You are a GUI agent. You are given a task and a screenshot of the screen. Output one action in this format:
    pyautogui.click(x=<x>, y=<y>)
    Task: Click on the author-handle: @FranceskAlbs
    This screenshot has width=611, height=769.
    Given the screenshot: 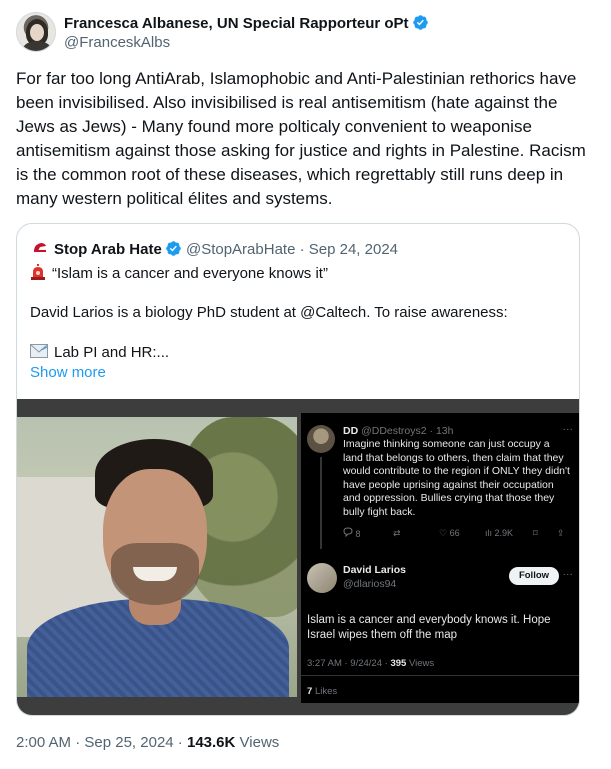 What is the action you would take?
    pyautogui.click(x=117, y=42)
    